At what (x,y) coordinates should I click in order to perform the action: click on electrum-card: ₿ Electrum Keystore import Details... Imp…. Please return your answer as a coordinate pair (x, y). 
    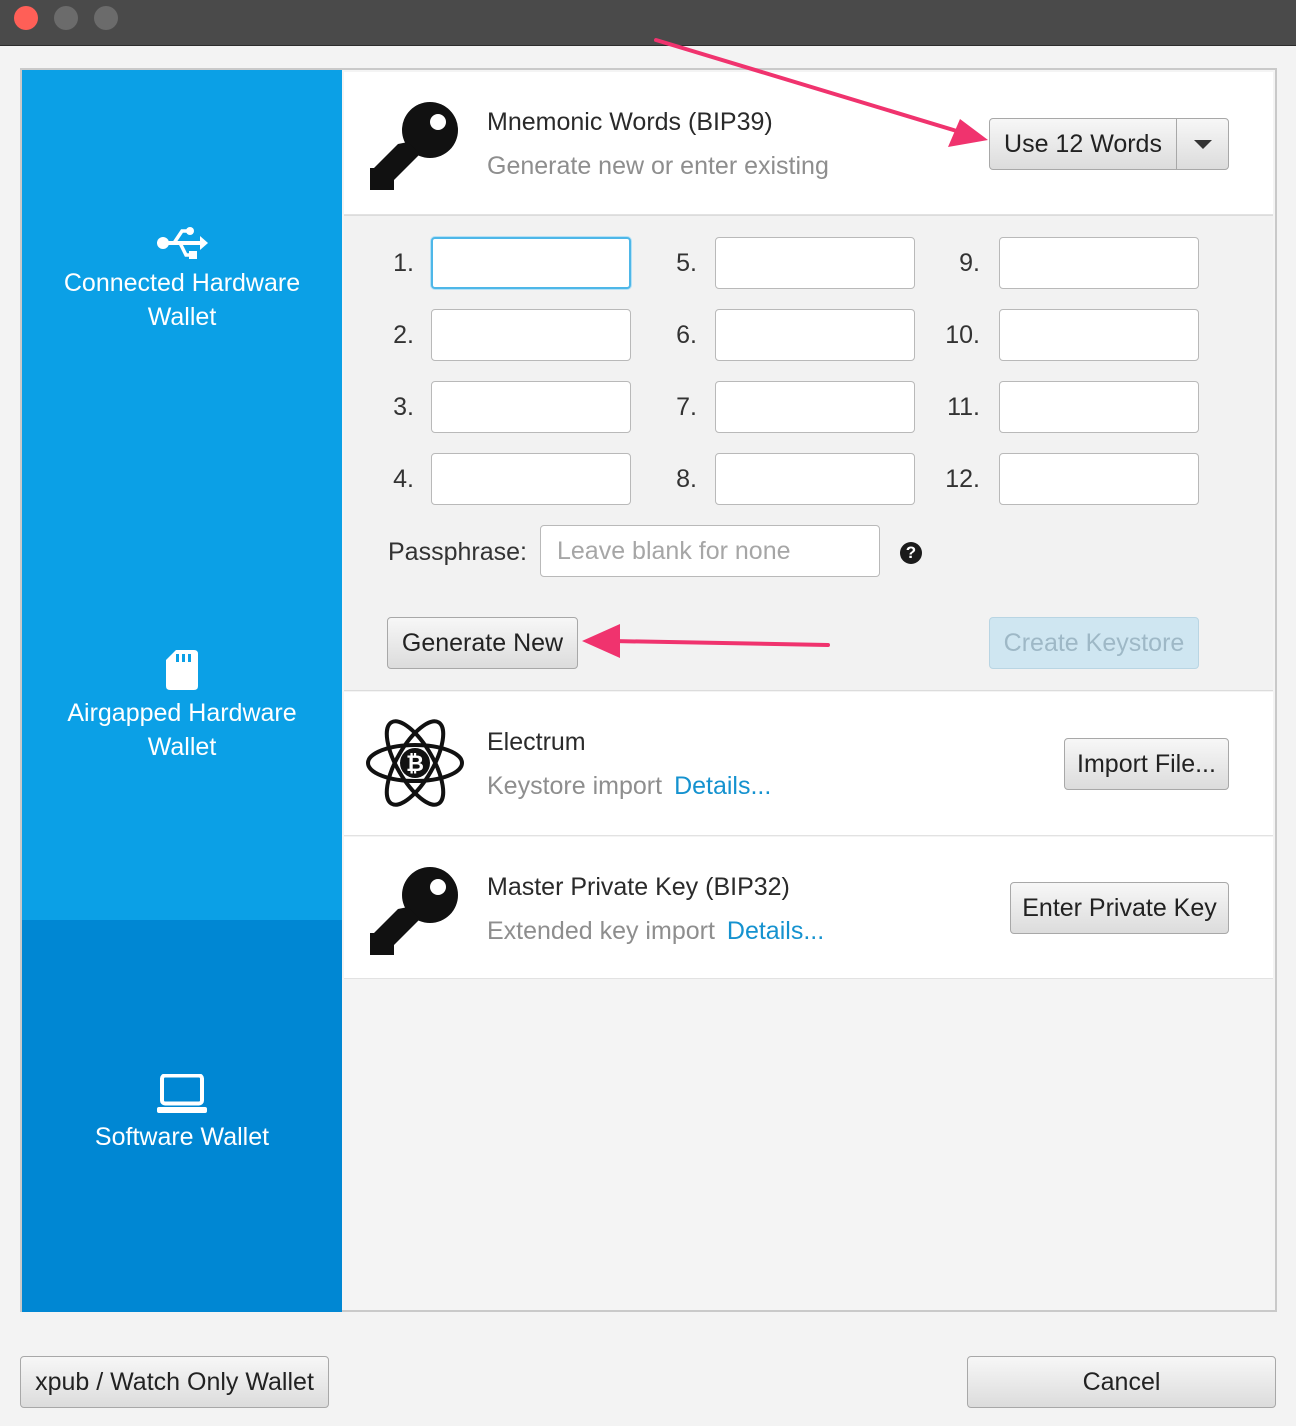
    Looking at the image, I should click on (808, 764).